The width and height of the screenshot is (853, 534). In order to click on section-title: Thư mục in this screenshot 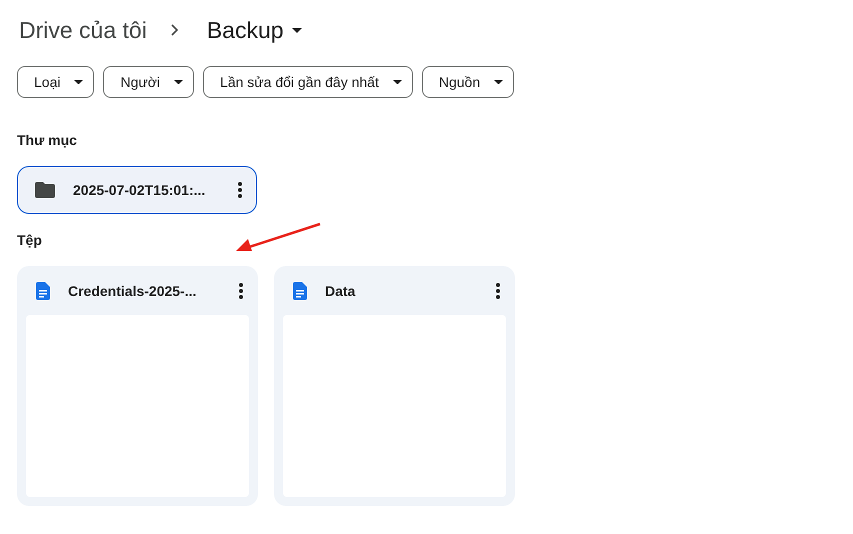, I will do `click(47, 141)`.